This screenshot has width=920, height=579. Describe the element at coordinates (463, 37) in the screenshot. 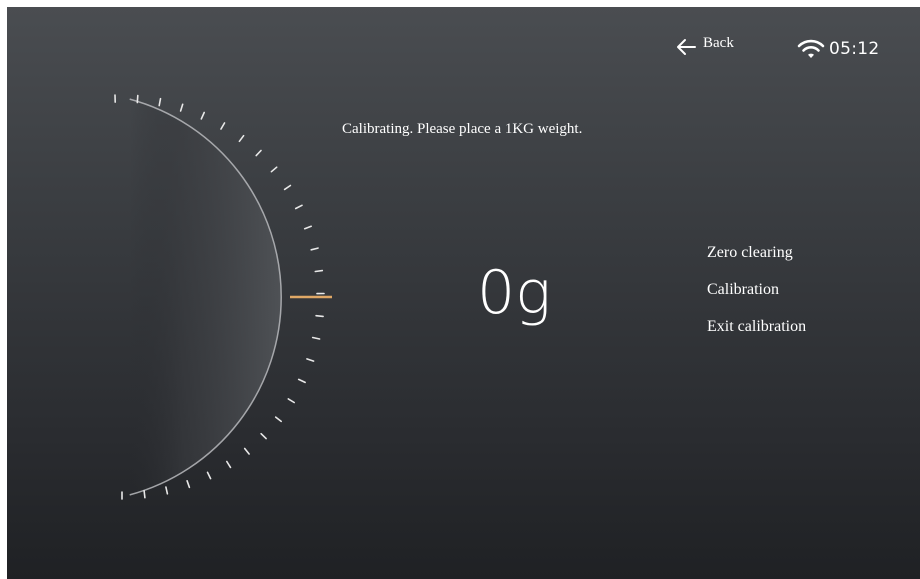

I see `top-bar: Back 05:12` at that location.